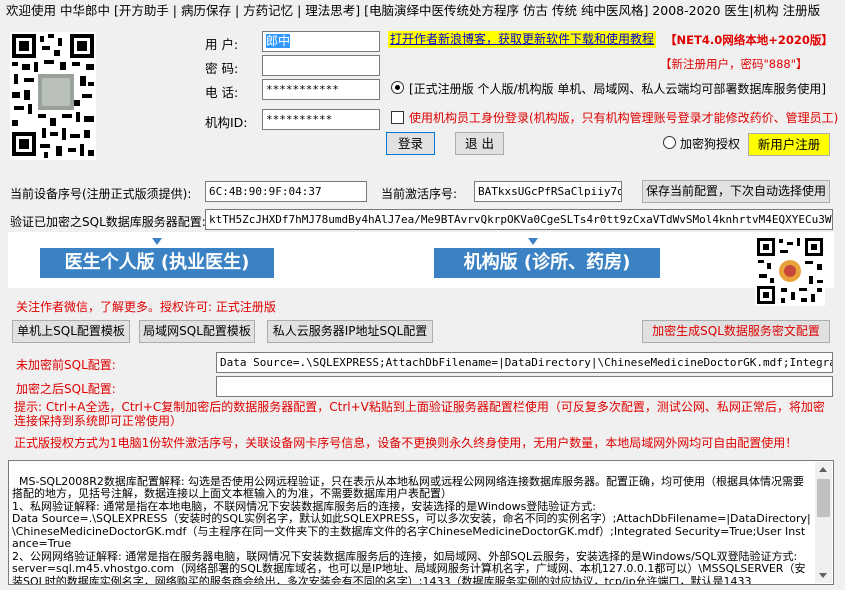 The image size is (845, 590). I want to click on personal-version-banner: 医生个人版 (执业医生), so click(157, 263).